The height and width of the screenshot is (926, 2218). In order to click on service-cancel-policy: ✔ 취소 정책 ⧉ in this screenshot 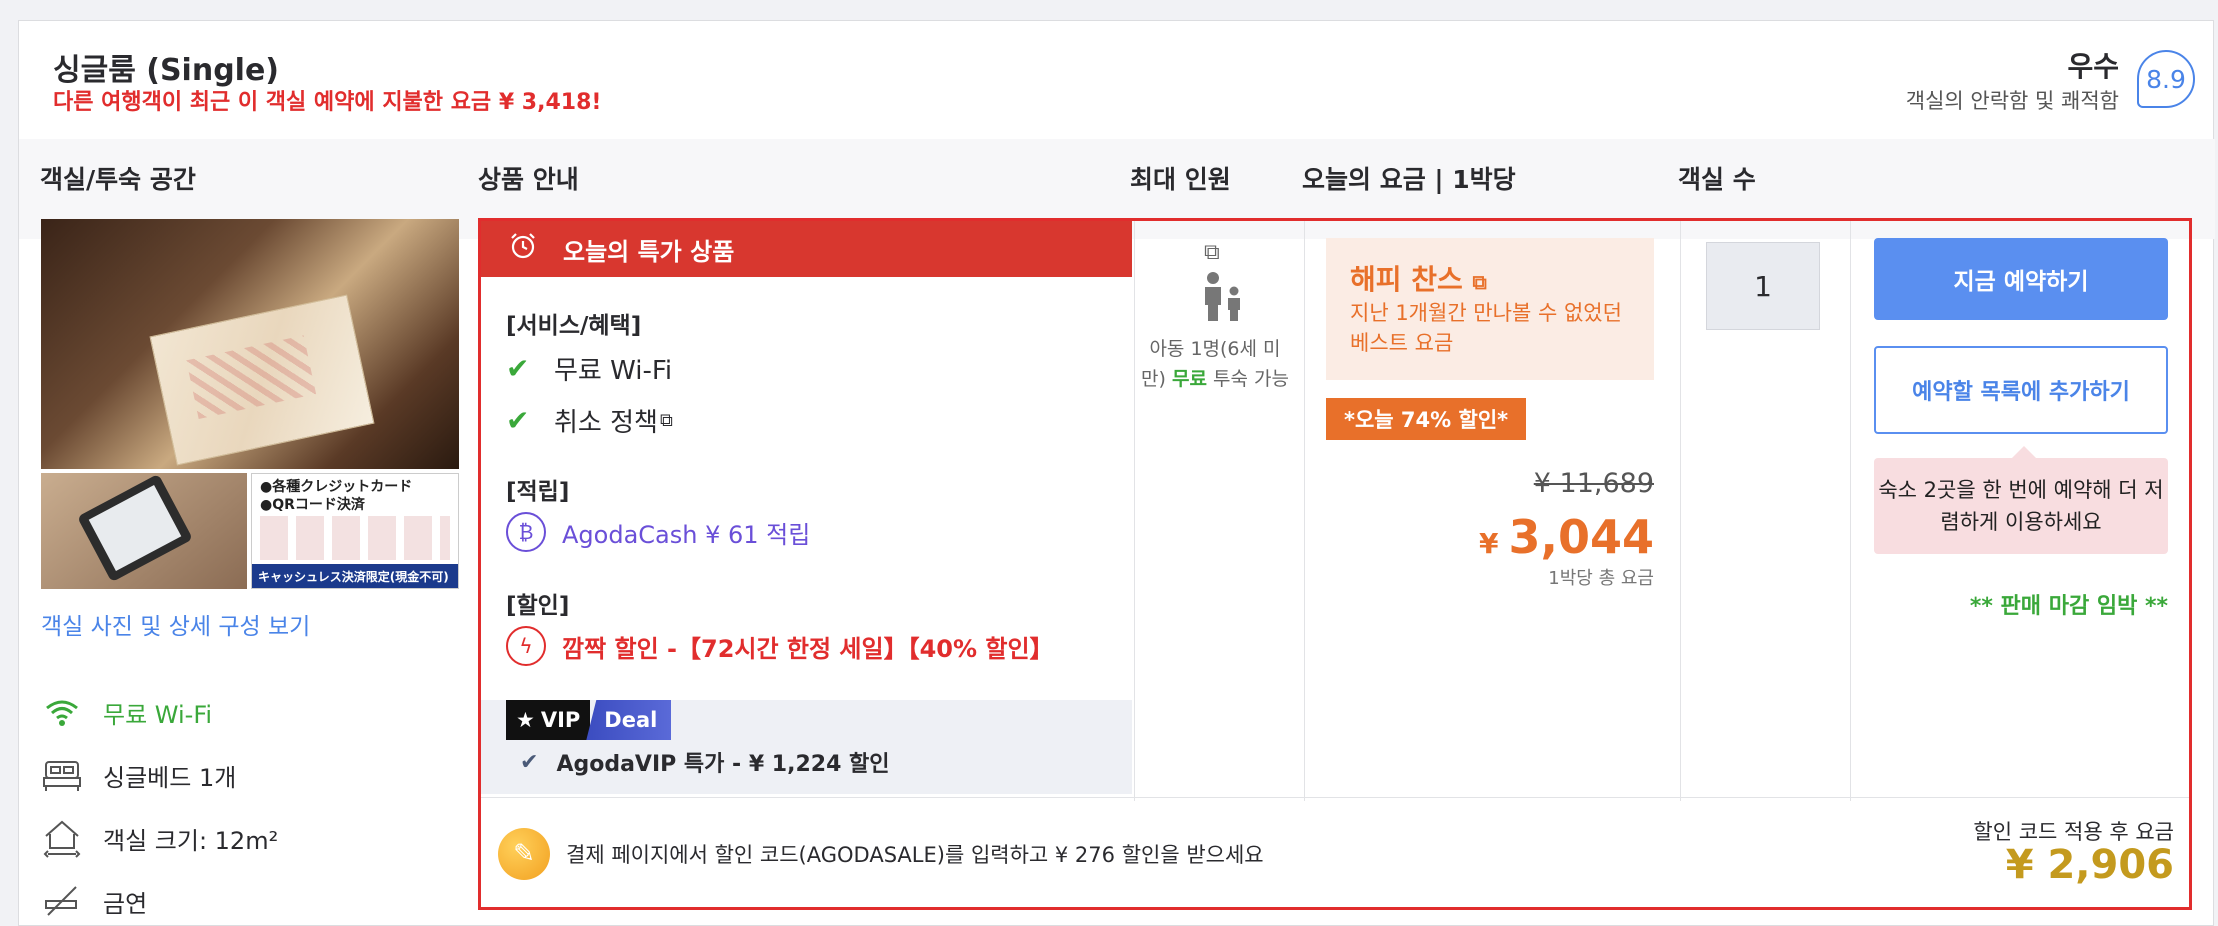, I will do `click(589, 420)`.